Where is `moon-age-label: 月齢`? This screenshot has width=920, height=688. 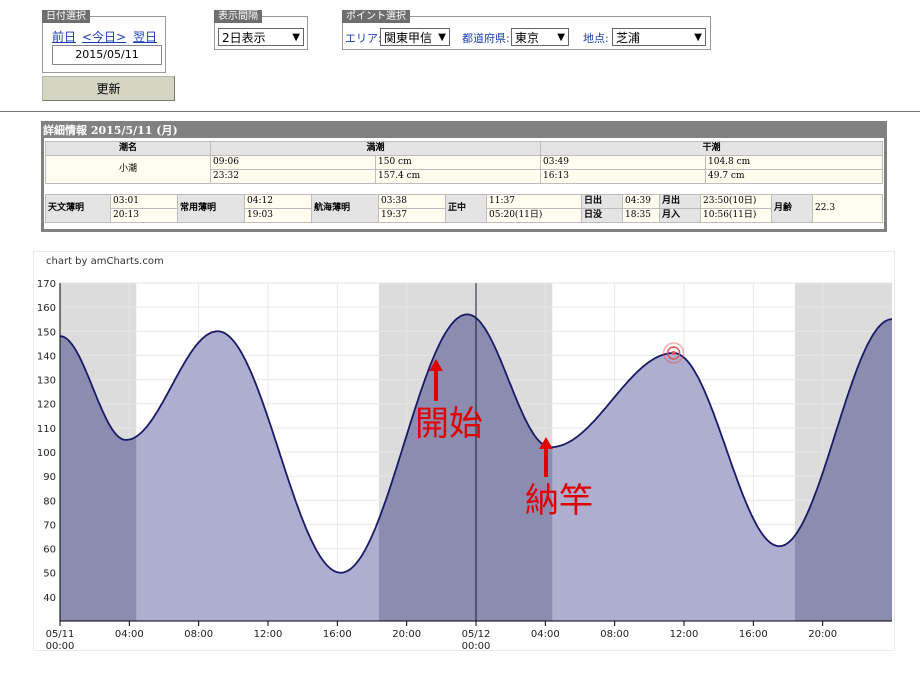 moon-age-label: 月齢 is located at coordinates (792, 208).